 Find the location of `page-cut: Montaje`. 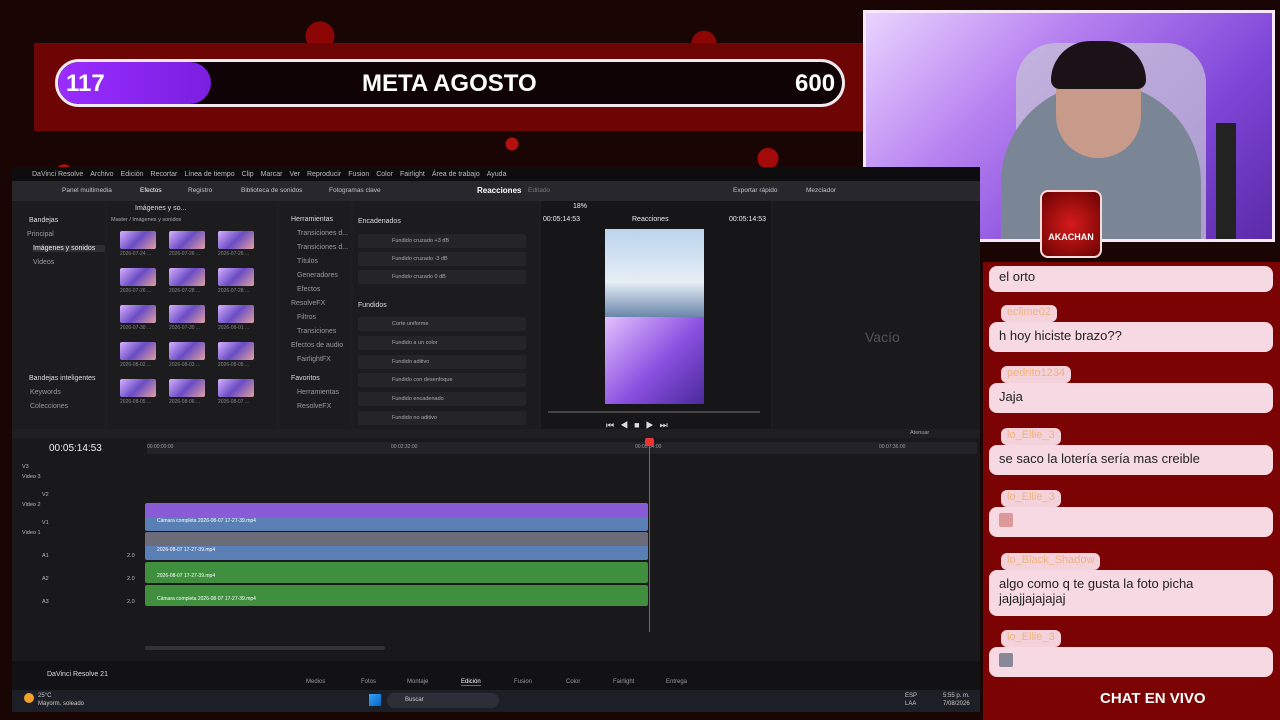

page-cut: Montaje is located at coordinates (417, 682).